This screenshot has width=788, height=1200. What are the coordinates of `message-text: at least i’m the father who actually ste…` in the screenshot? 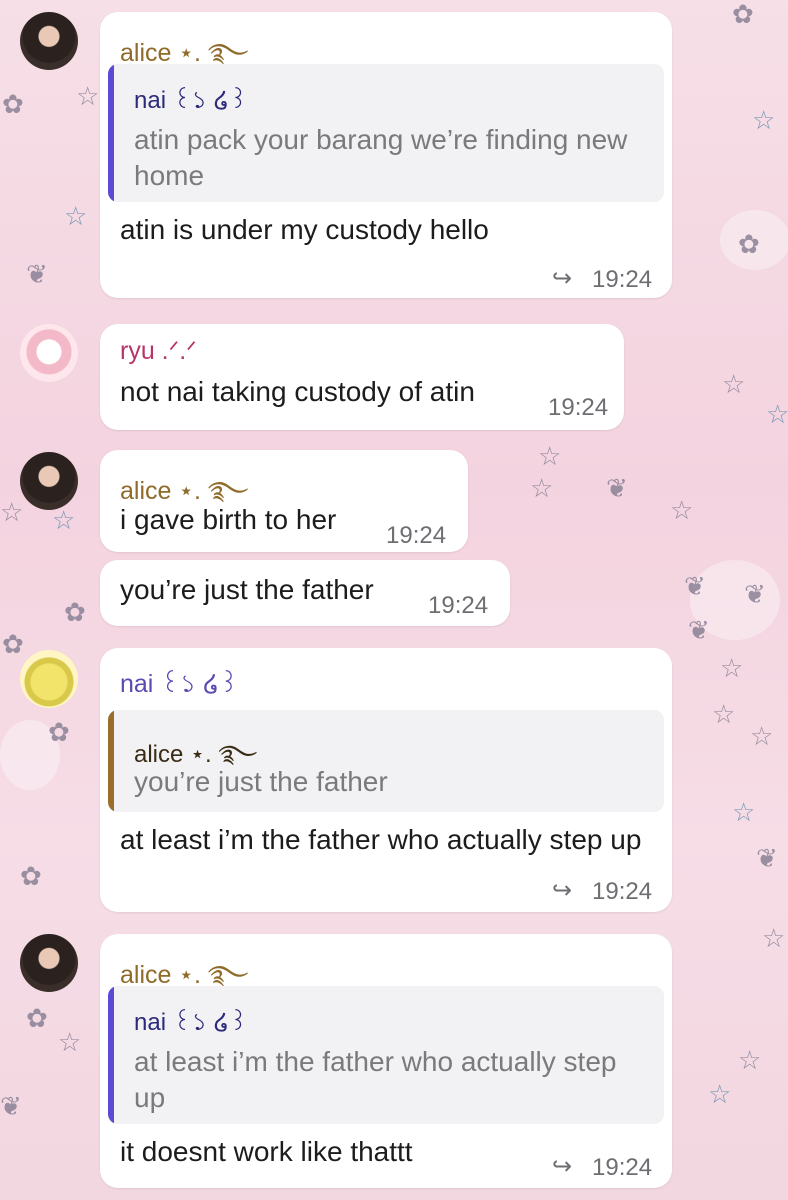 It's located at (381, 839).